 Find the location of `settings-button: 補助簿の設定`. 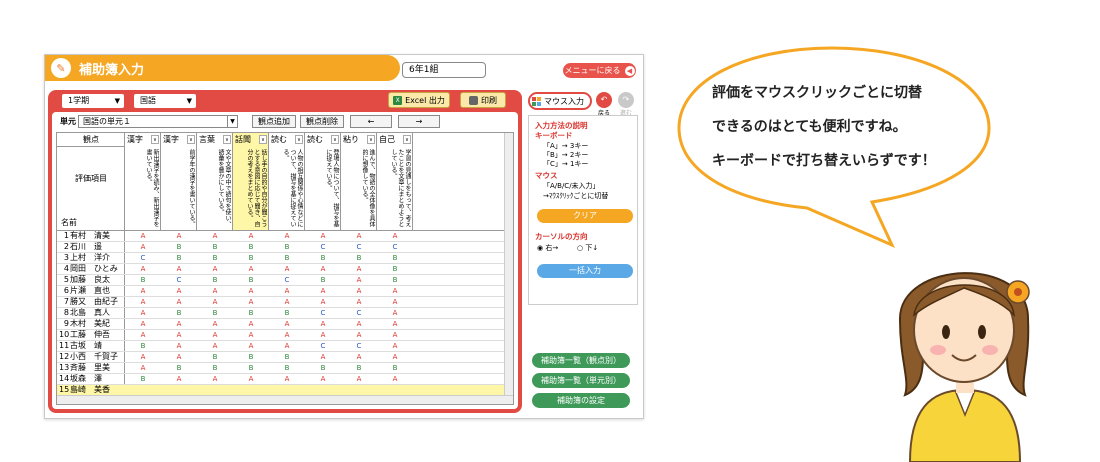

settings-button: 補助簿の設定 is located at coordinates (581, 400).